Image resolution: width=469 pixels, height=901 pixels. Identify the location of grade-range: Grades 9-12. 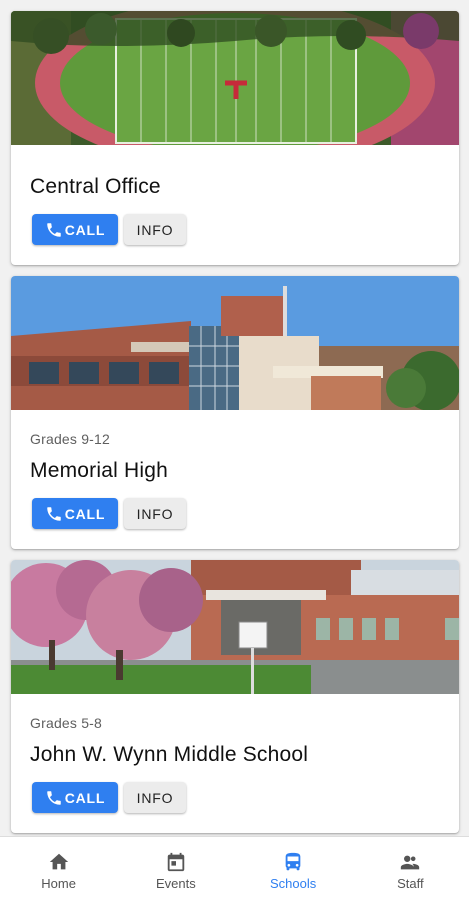
(70, 439).